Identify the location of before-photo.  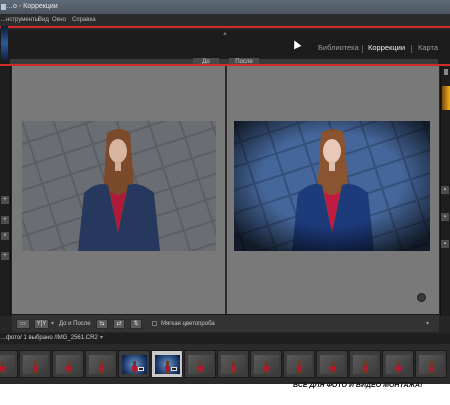
(119, 186).